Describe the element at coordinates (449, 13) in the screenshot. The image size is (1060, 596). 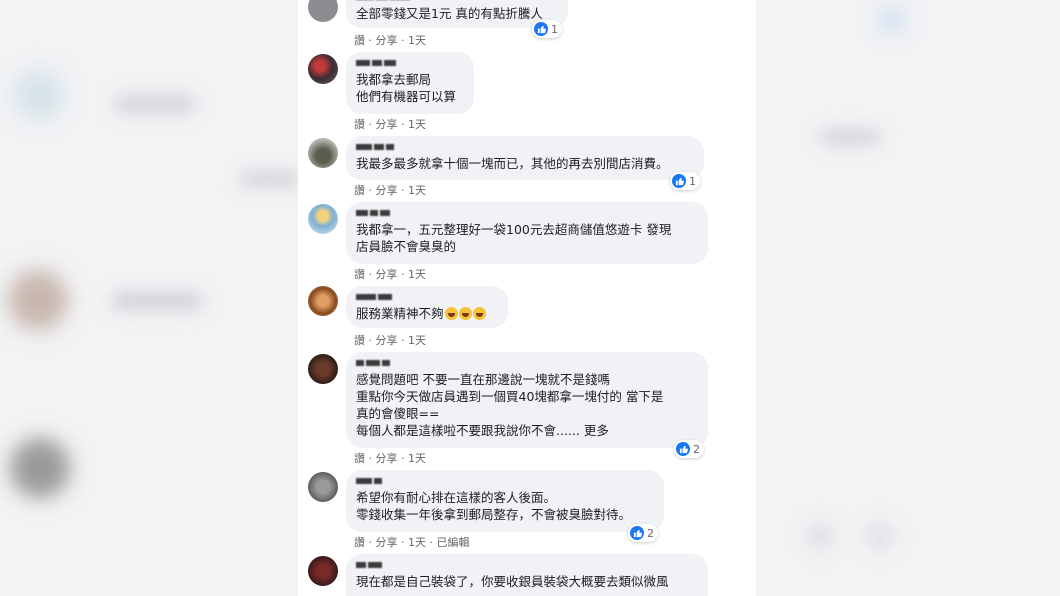
I see `comment-text: 全部零錢又是1元 真的有點折騰人` at that location.